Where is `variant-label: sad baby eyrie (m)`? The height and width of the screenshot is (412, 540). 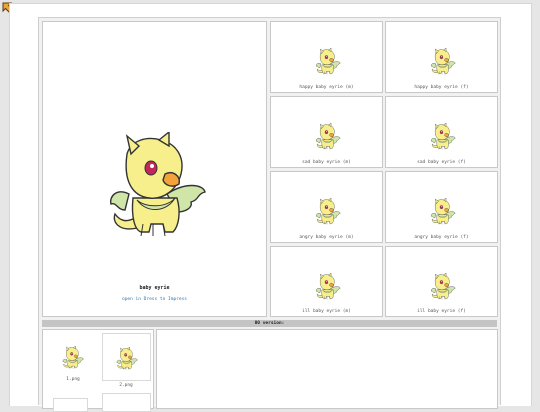 variant-label: sad baby eyrie (m) is located at coordinates (326, 162).